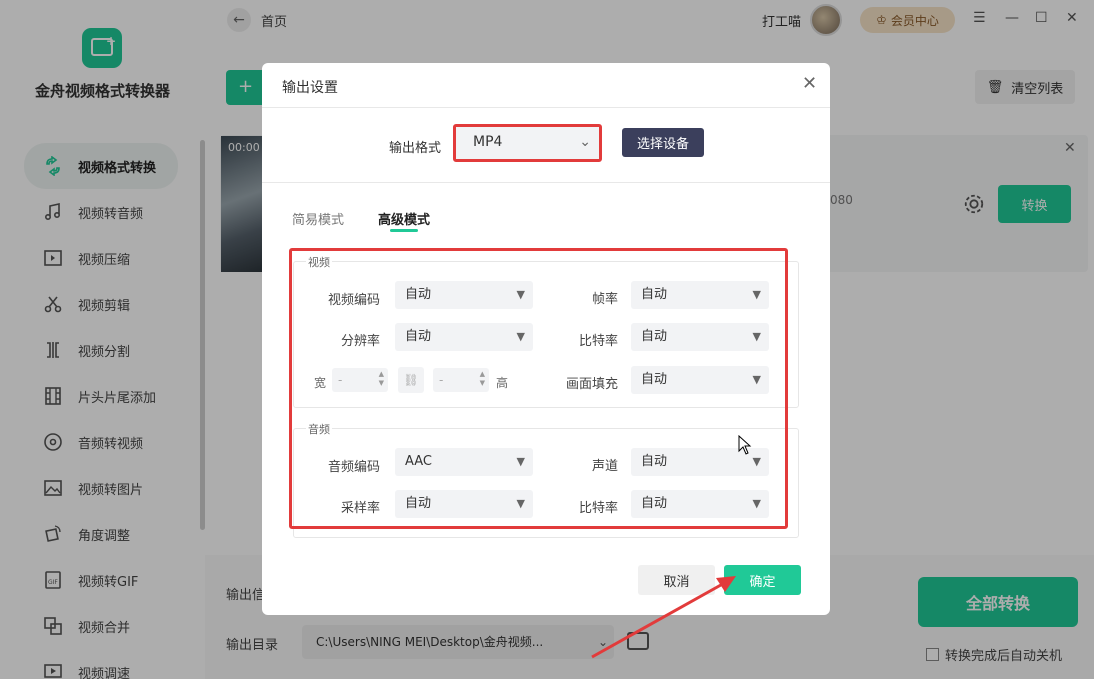 The image size is (1094, 679). What do you see at coordinates (319, 383) in the screenshot?
I see `width-label: 宽` at bounding box center [319, 383].